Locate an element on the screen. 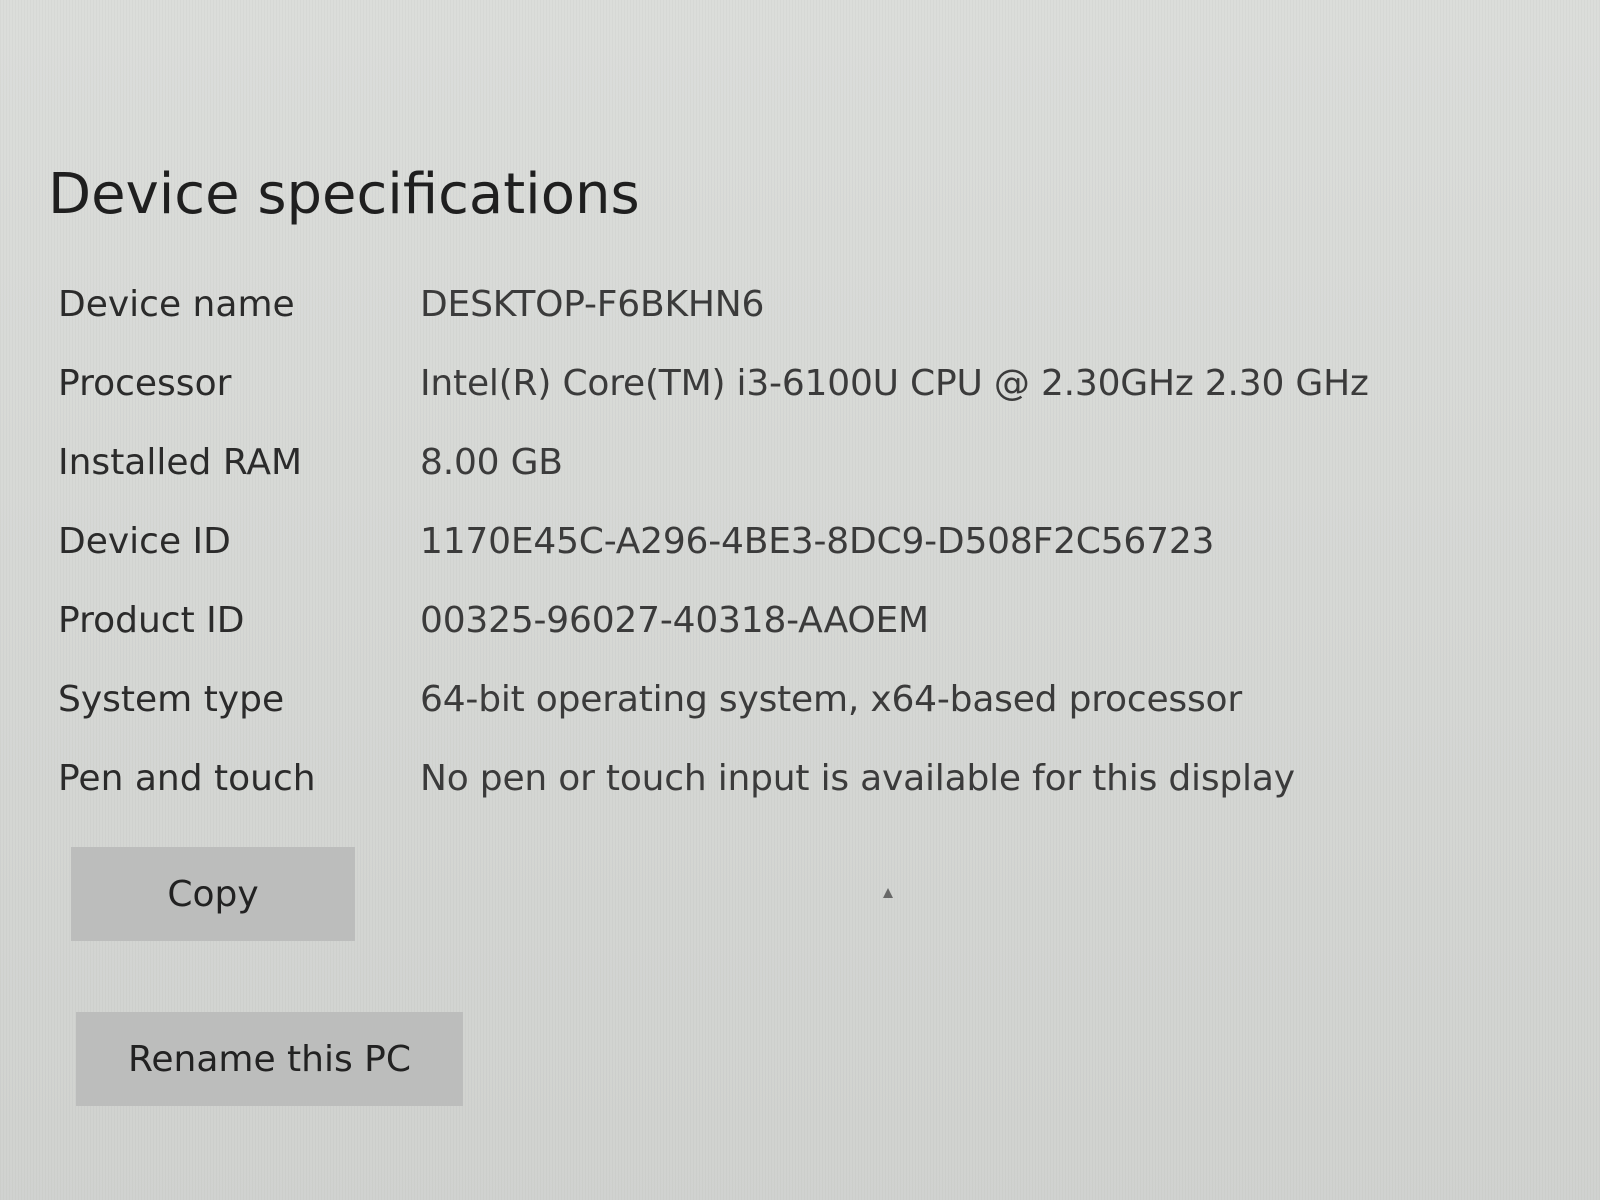 This screenshot has height=1200, width=1600. installed-ram-value: 8.00 GB is located at coordinates (491, 462).